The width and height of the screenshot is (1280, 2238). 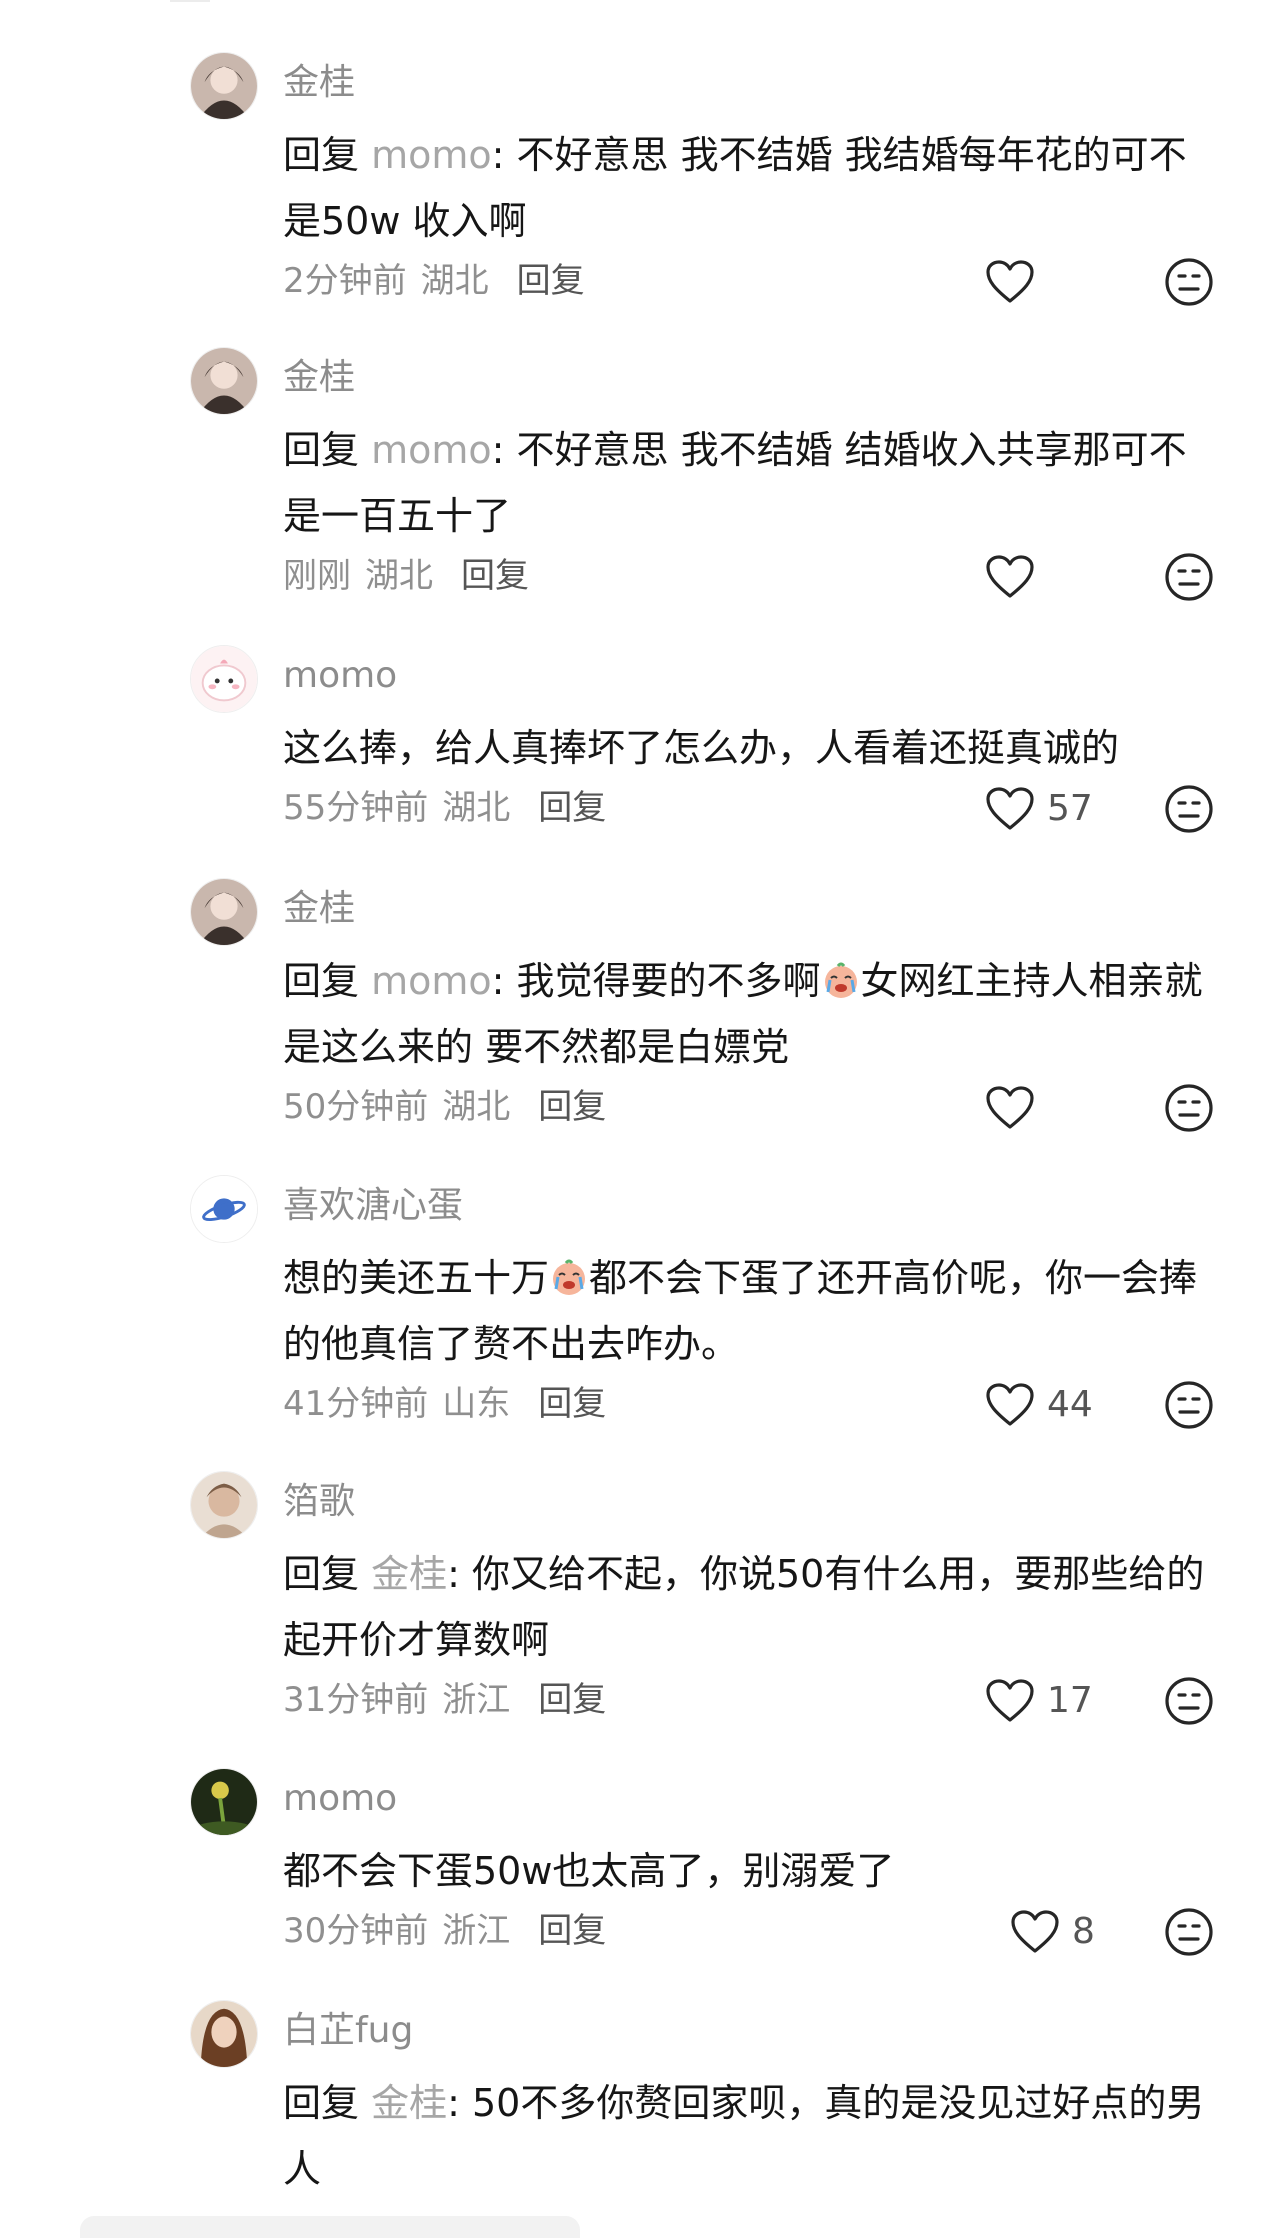 What do you see at coordinates (1083, 1931) in the screenshot?
I see `like-count: 8` at bounding box center [1083, 1931].